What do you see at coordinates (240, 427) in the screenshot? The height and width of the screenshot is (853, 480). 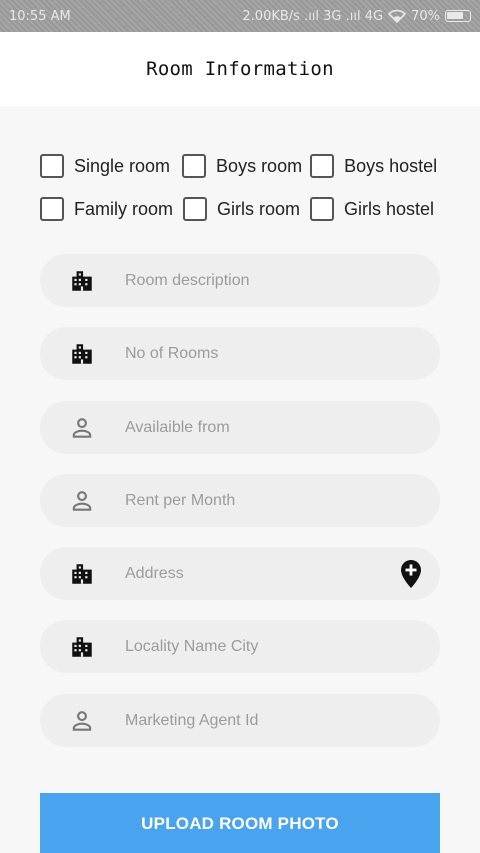 I see `available-from-field: Availaible from` at bounding box center [240, 427].